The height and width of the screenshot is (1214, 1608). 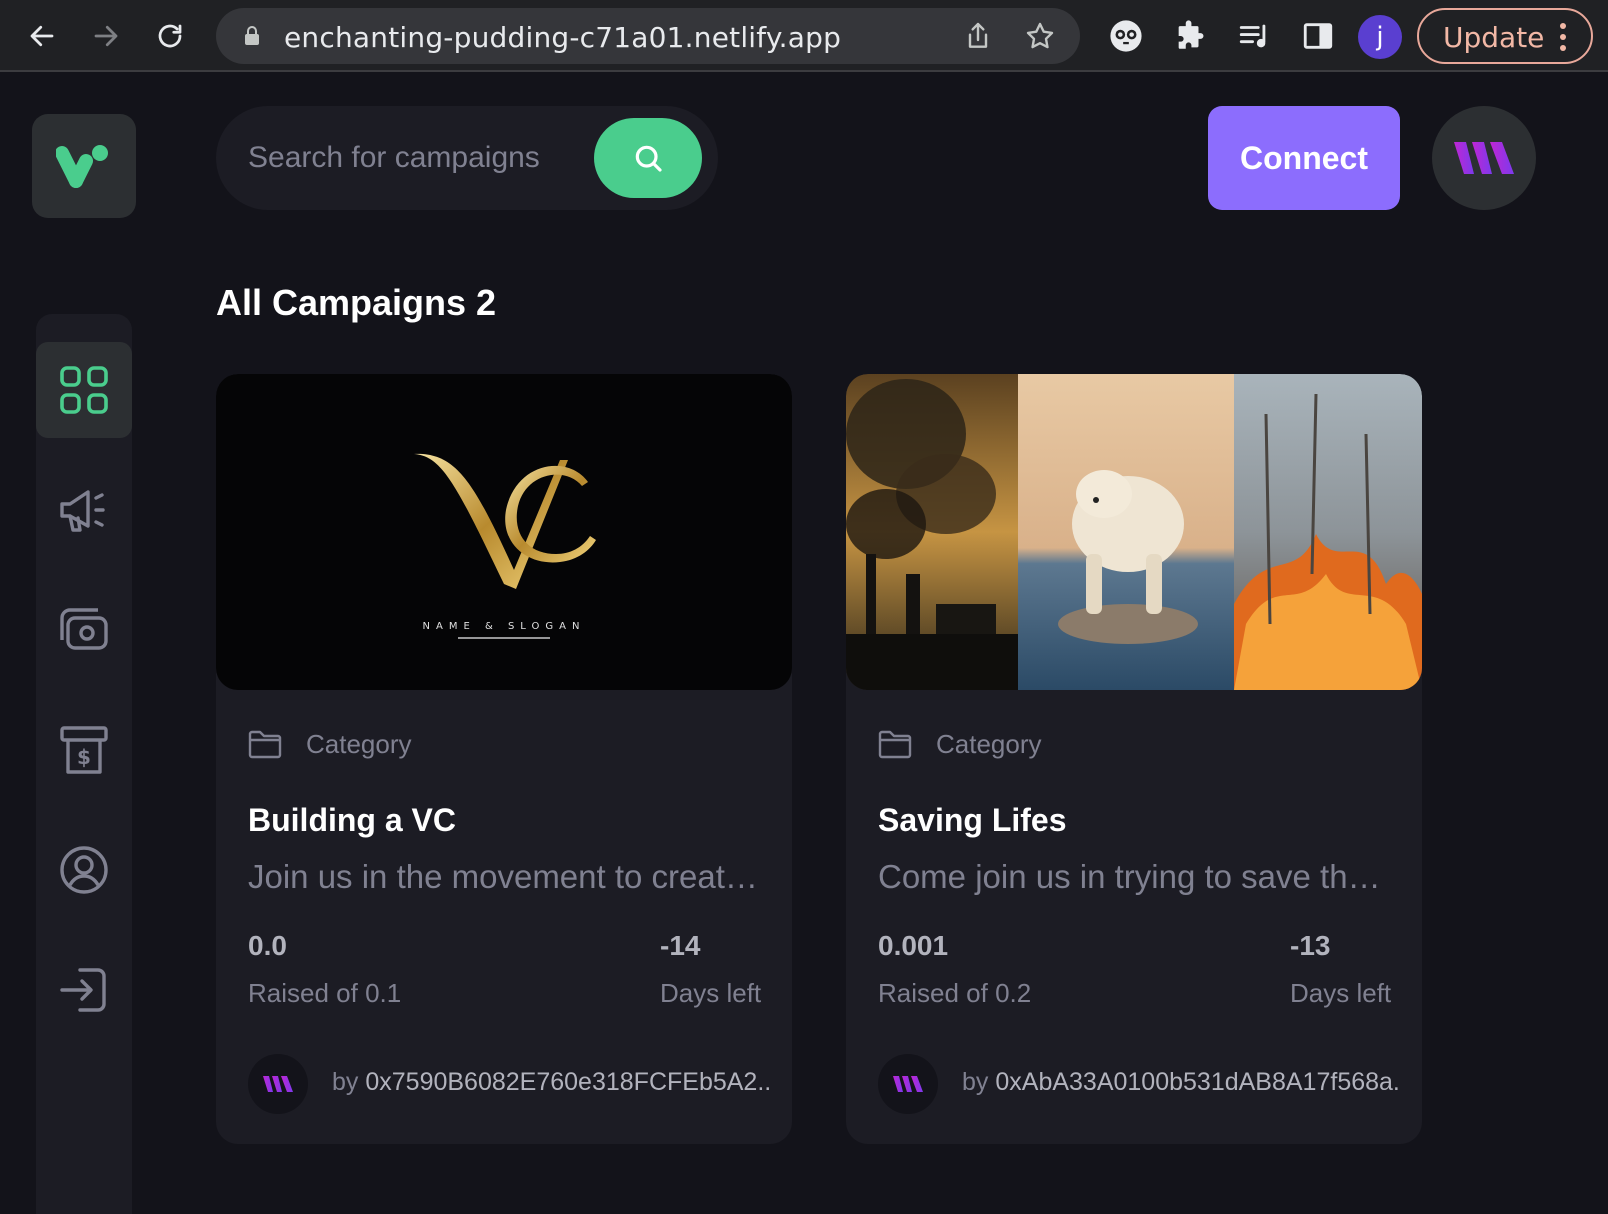 I want to click on raised-label: Raised of 0.2, so click(x=955, y=993).